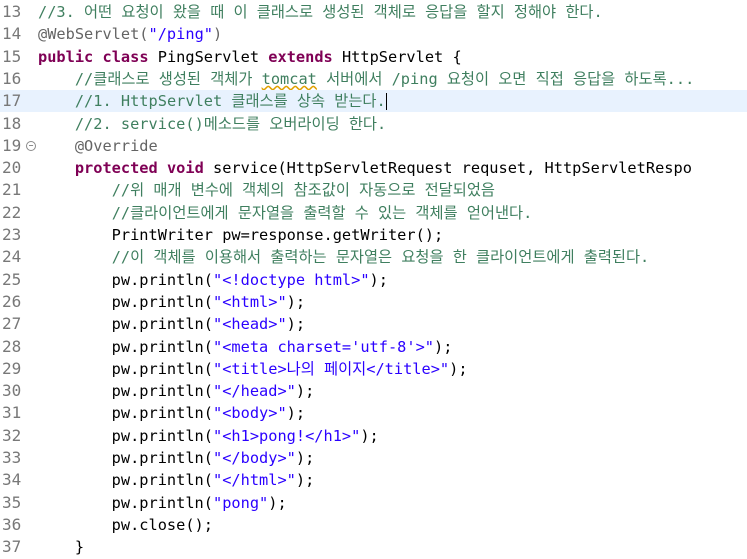 Image resolution: width=747 pixels, height=559 pixels. Describe the element at coordinates (373, 391) in the screenshot. I see `code-line: 30 pw.println("</head>");` at that location.